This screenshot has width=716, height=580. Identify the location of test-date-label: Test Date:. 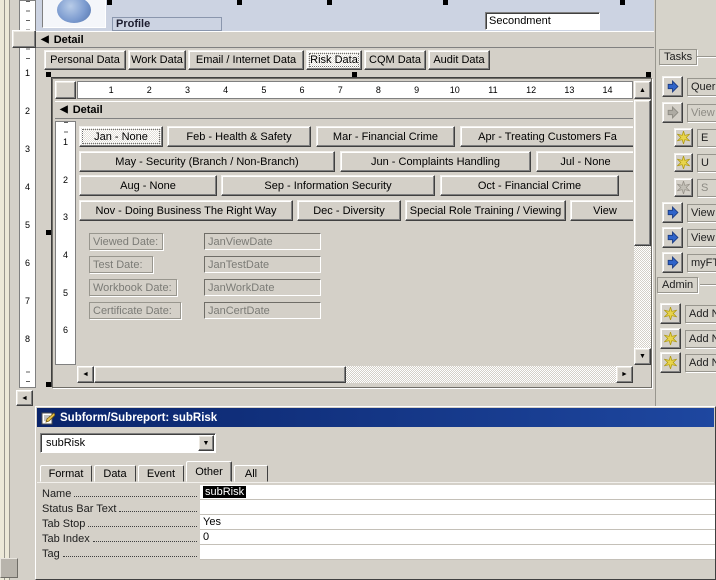
(121, 264).